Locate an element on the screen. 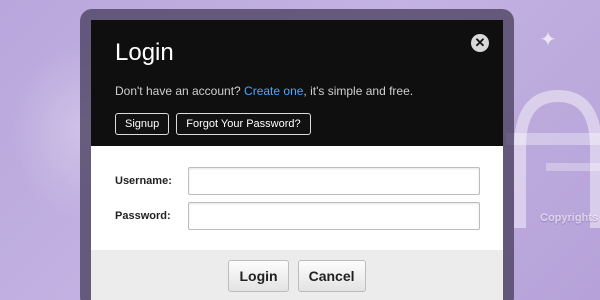 The image size is (600, 300). create-account-link: Create one is located at coordinates (273, 91).